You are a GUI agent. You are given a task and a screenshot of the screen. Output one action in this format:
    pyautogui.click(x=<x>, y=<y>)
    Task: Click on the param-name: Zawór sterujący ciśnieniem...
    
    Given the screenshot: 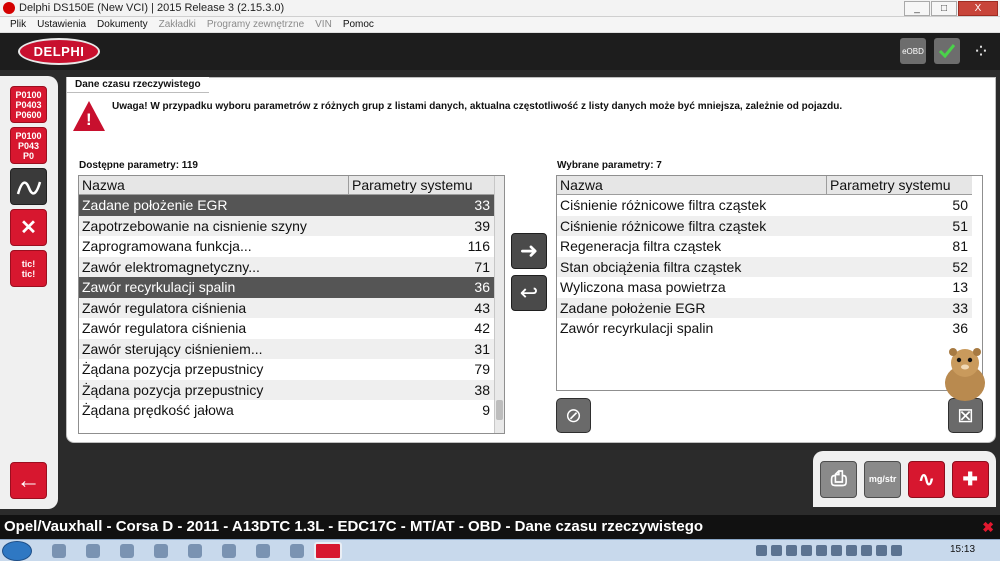 What is the action you would take?
    pyautogui.click(x=172, y=348)
    